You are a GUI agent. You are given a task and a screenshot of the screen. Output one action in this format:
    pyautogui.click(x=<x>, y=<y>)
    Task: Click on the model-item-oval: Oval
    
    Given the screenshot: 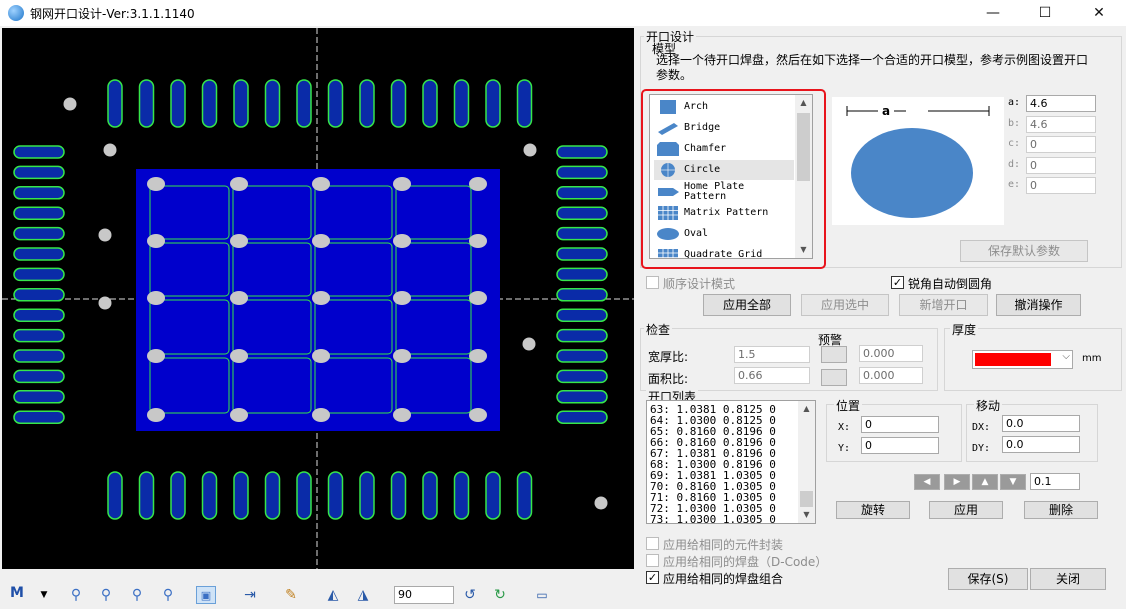 What is the action you would take?
    pyautogui.click(x=724, y=234)
    